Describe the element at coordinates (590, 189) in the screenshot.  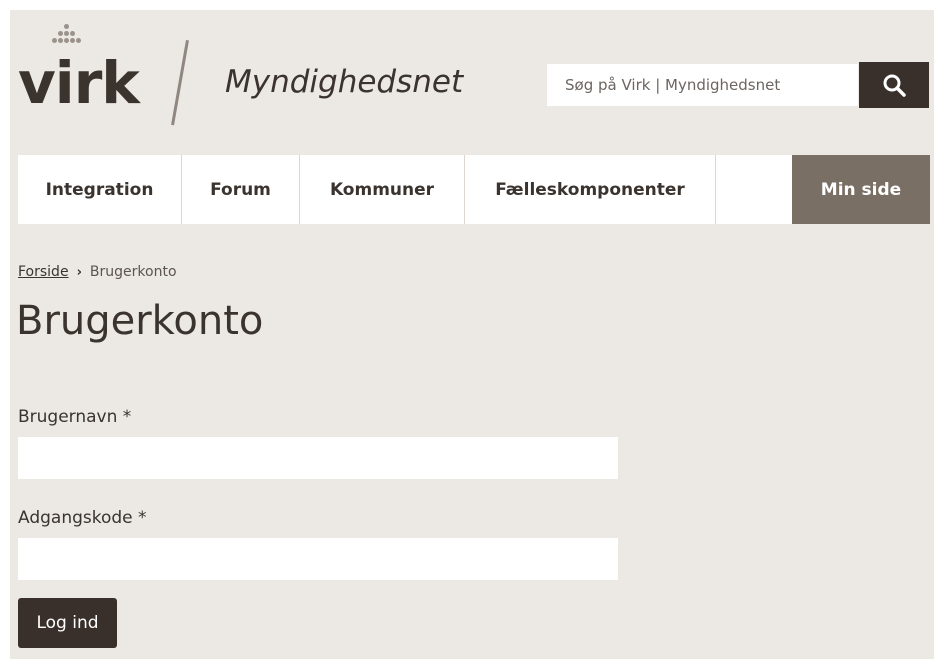
I see `nav-item-faelleskomponenter: Fælleskomponenter` at that location.